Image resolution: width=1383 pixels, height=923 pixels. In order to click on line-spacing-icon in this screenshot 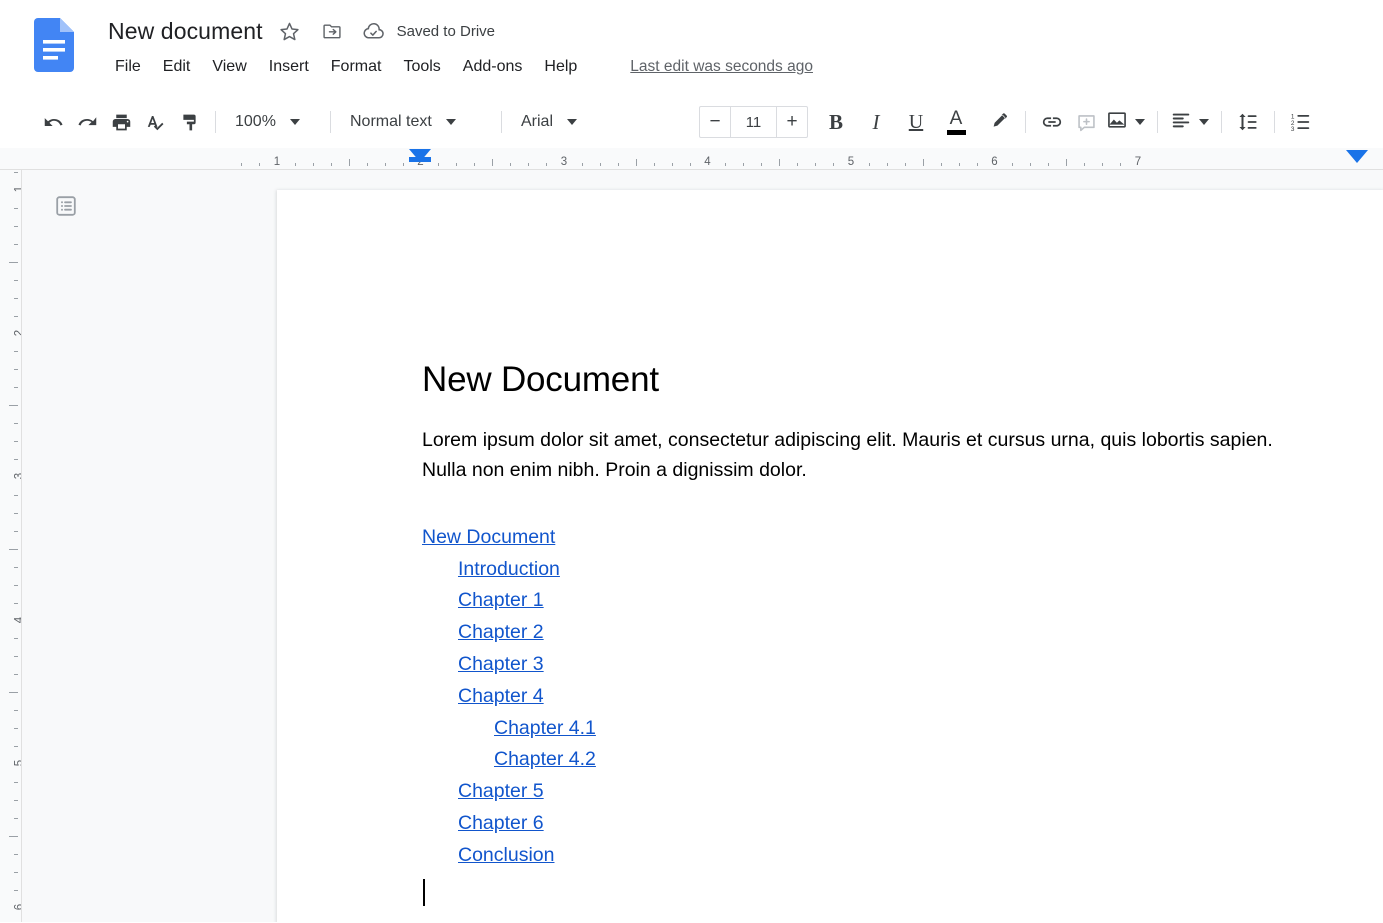, I will do `click(1248, 122)`.